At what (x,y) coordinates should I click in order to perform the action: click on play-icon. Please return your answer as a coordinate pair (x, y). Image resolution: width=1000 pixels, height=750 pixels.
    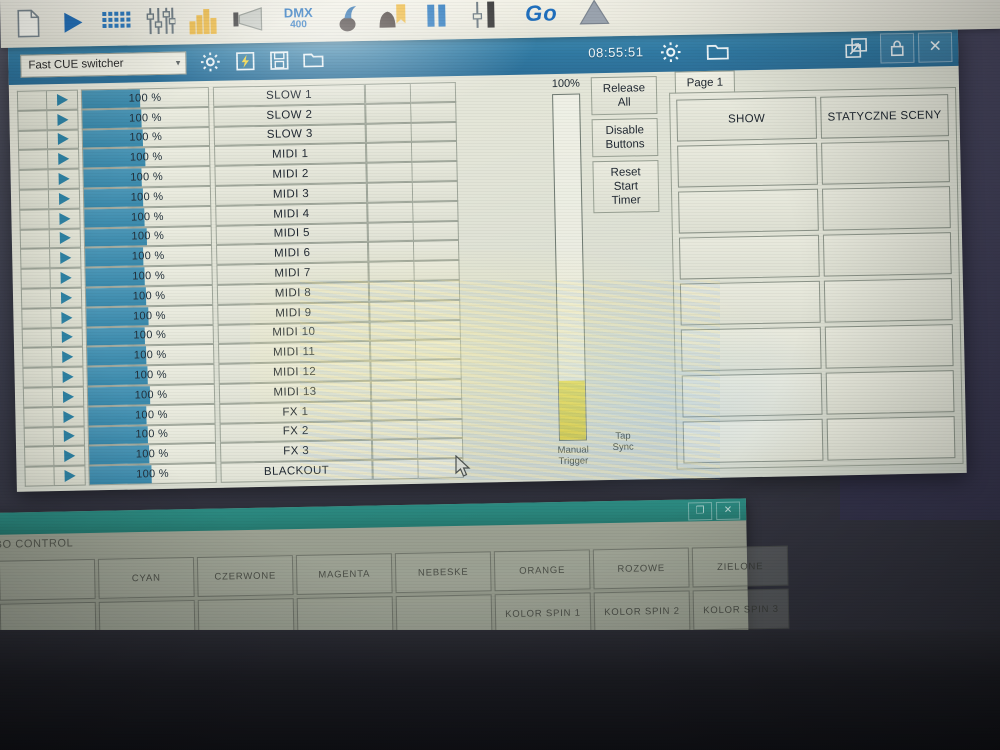
    Looking at the image, I should click on (72, 22).